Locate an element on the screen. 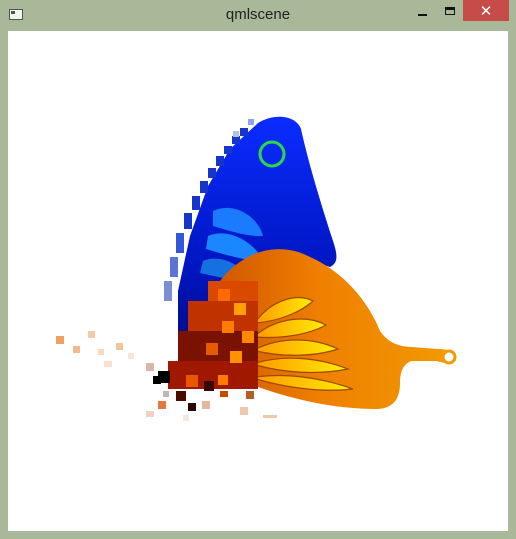  minimize-button is located at coordinates (422, 10).